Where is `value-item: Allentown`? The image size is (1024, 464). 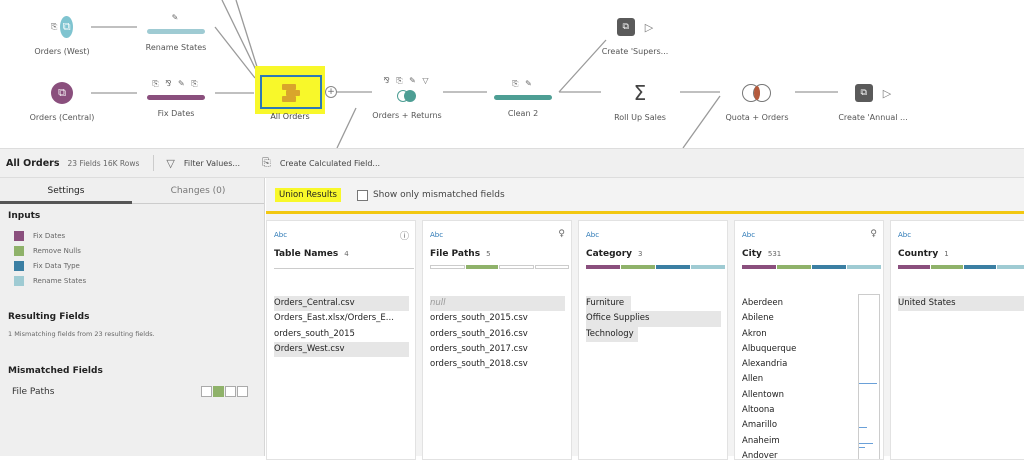 value-item: Allentown is located at coordinates (798, 395).